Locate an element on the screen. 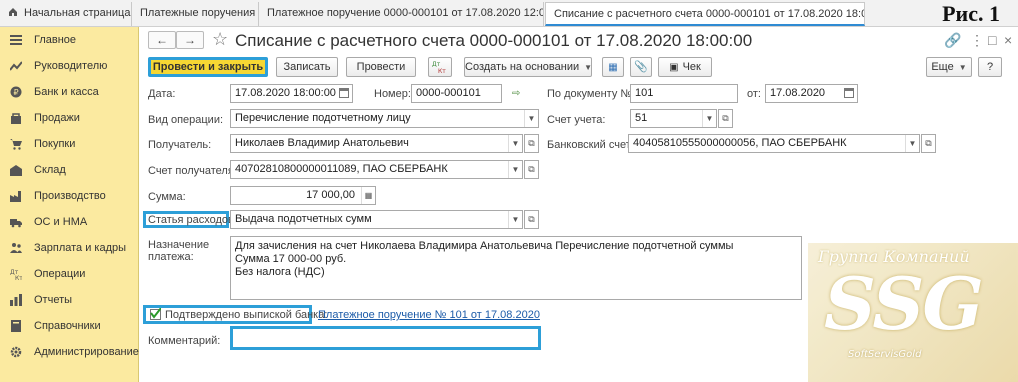  sidebar-item-production: Производство is located at coordinates (69, 196).